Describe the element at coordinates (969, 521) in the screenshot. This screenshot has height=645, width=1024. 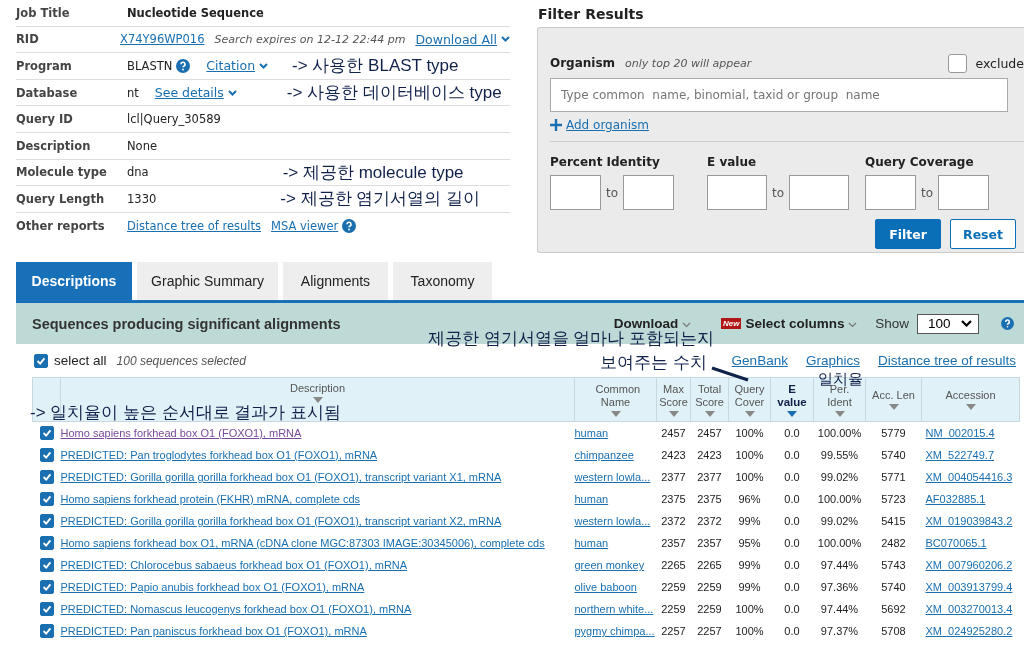
I see `accession-link: XM_019039843.2` at that location.